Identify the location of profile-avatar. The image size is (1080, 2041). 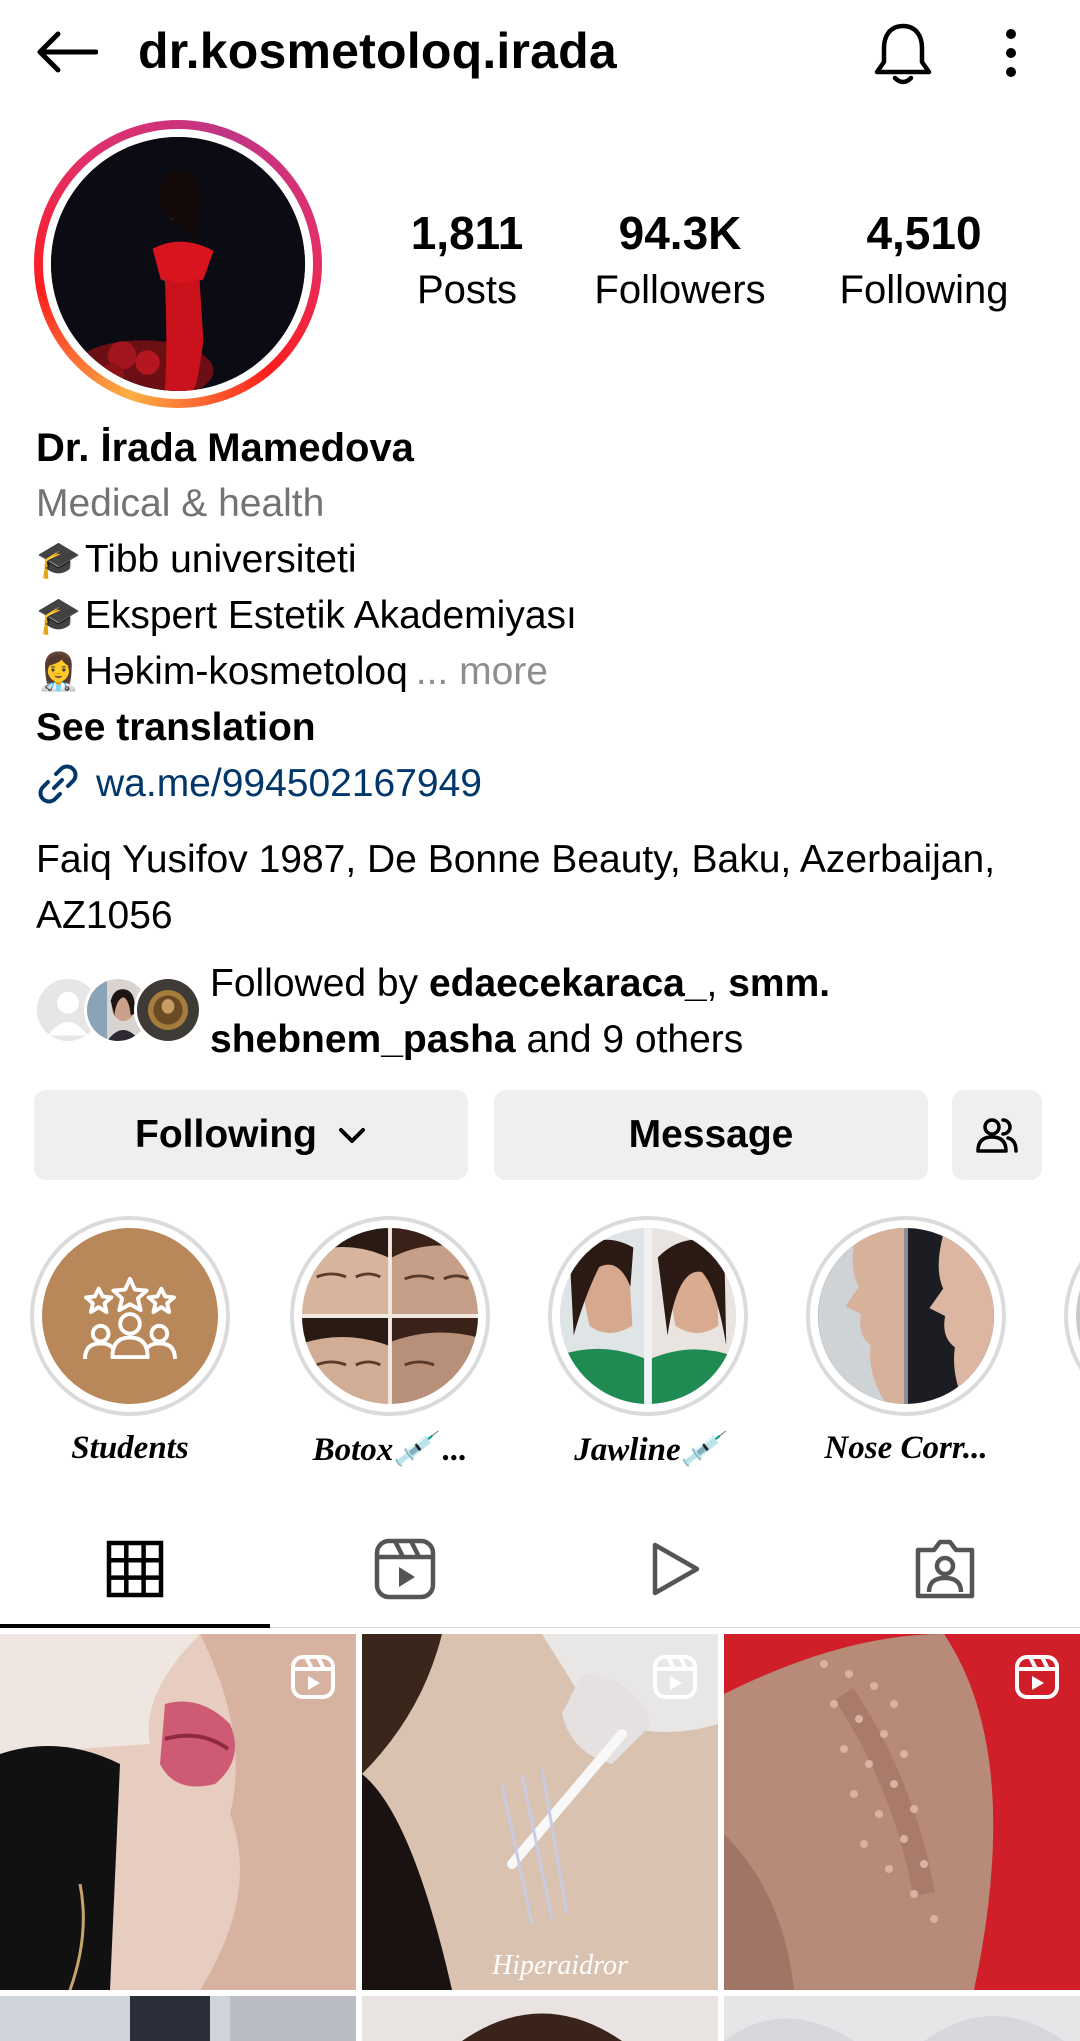
(178, 264).